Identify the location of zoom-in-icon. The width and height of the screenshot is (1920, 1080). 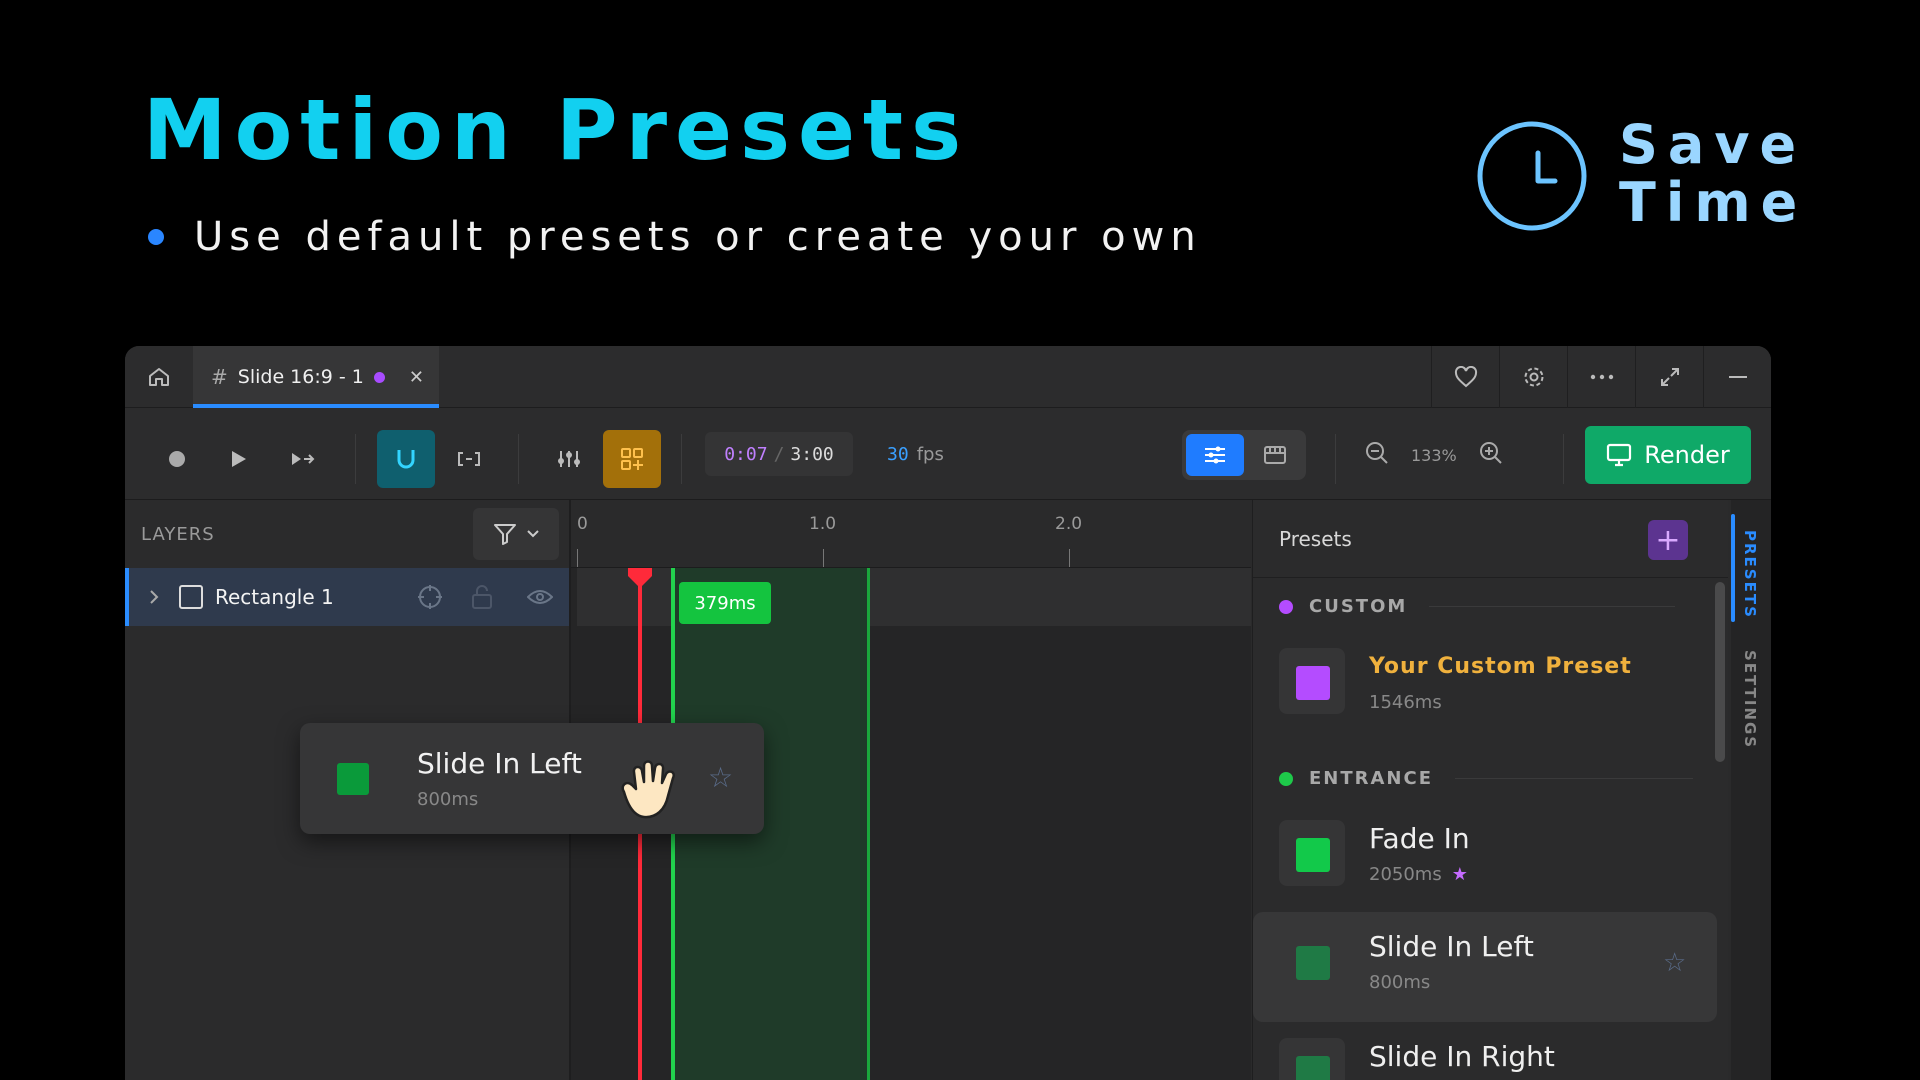
(1490, 453).